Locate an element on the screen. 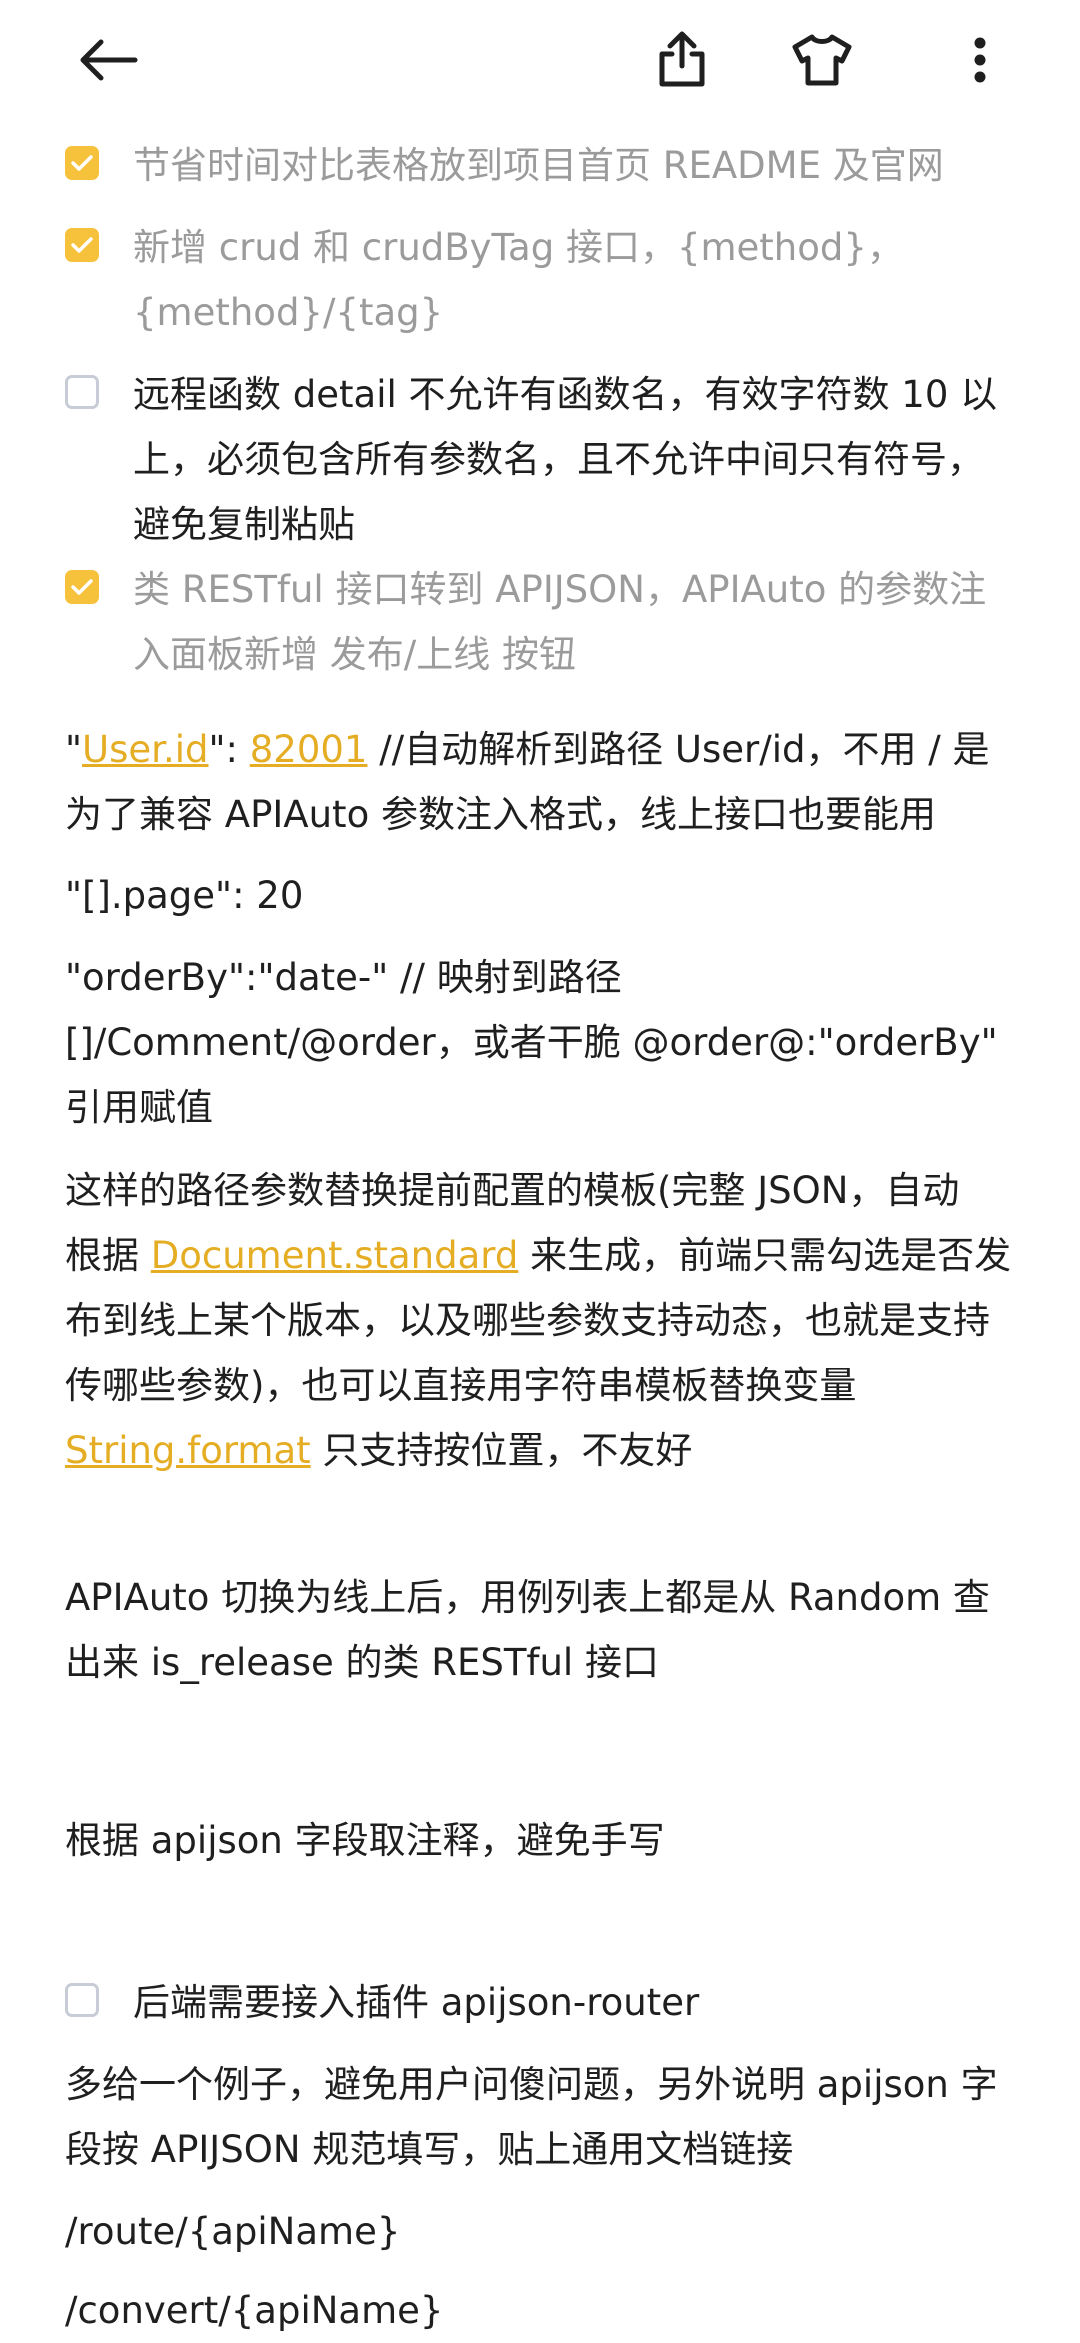 The height and width of the screenshot is (2343, 1080). todo-text: 节省时间对比表格放到项目首页 README 及官网 is located at coordinates (581, 165).